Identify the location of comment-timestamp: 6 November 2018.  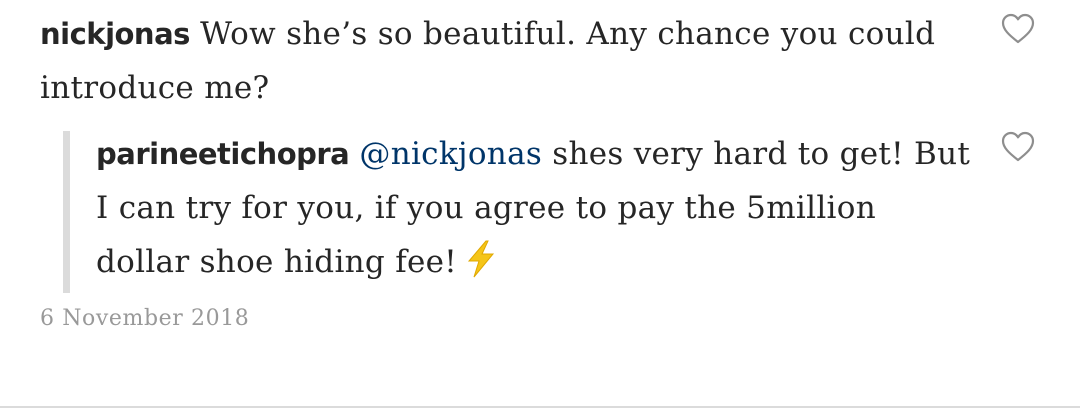
(145, 318).